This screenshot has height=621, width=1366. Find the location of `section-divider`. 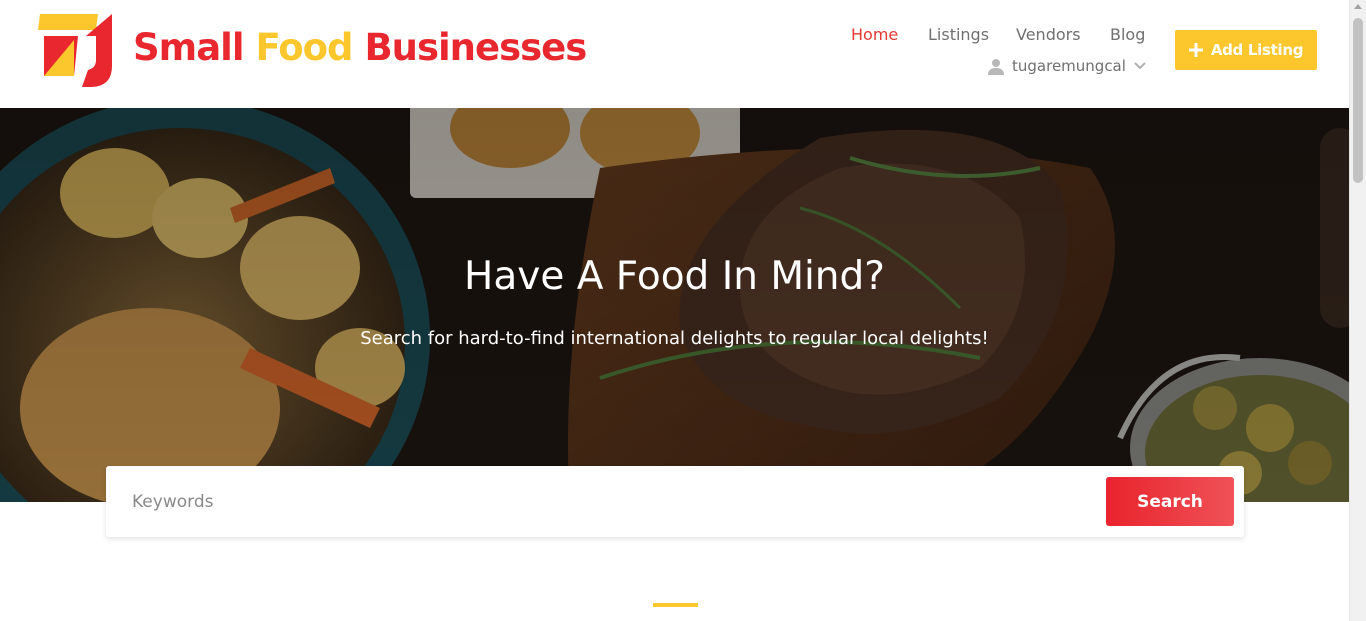

section-divider is located at coordinates (675, 605).